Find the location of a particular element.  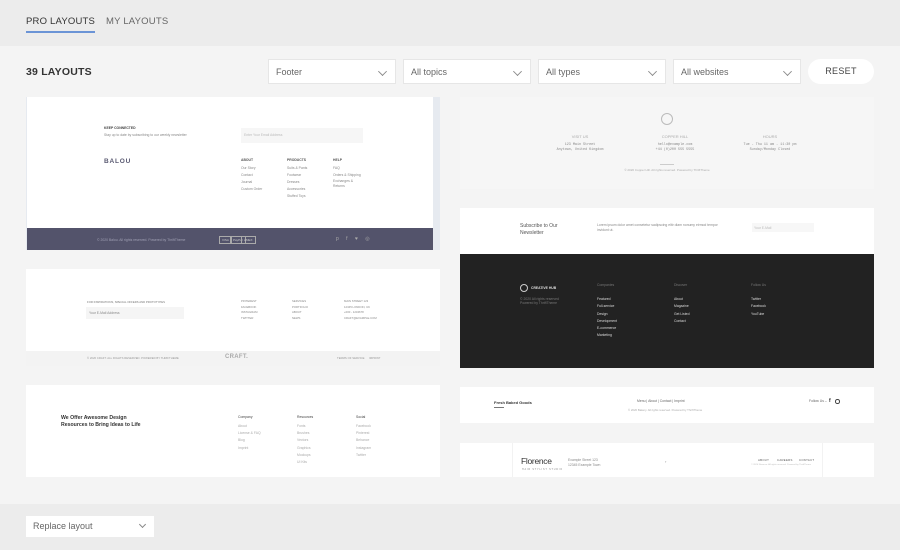

column-title: HELP is located at coordinates (338, 160).